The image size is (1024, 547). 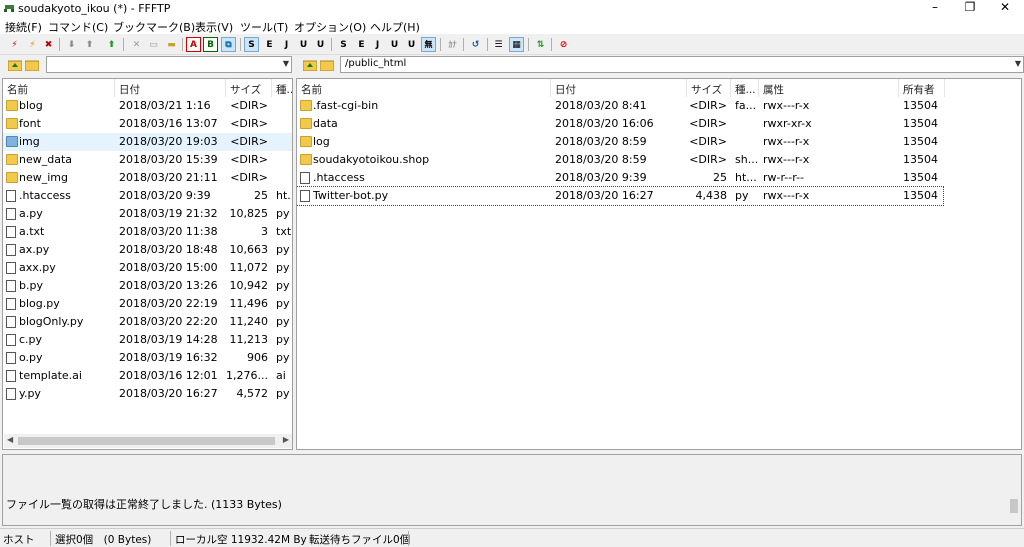 What do you see at coordinates (14, 44) in the screenshot?
I see `connect-icon: ⚡` at bounding box center [14, 44].